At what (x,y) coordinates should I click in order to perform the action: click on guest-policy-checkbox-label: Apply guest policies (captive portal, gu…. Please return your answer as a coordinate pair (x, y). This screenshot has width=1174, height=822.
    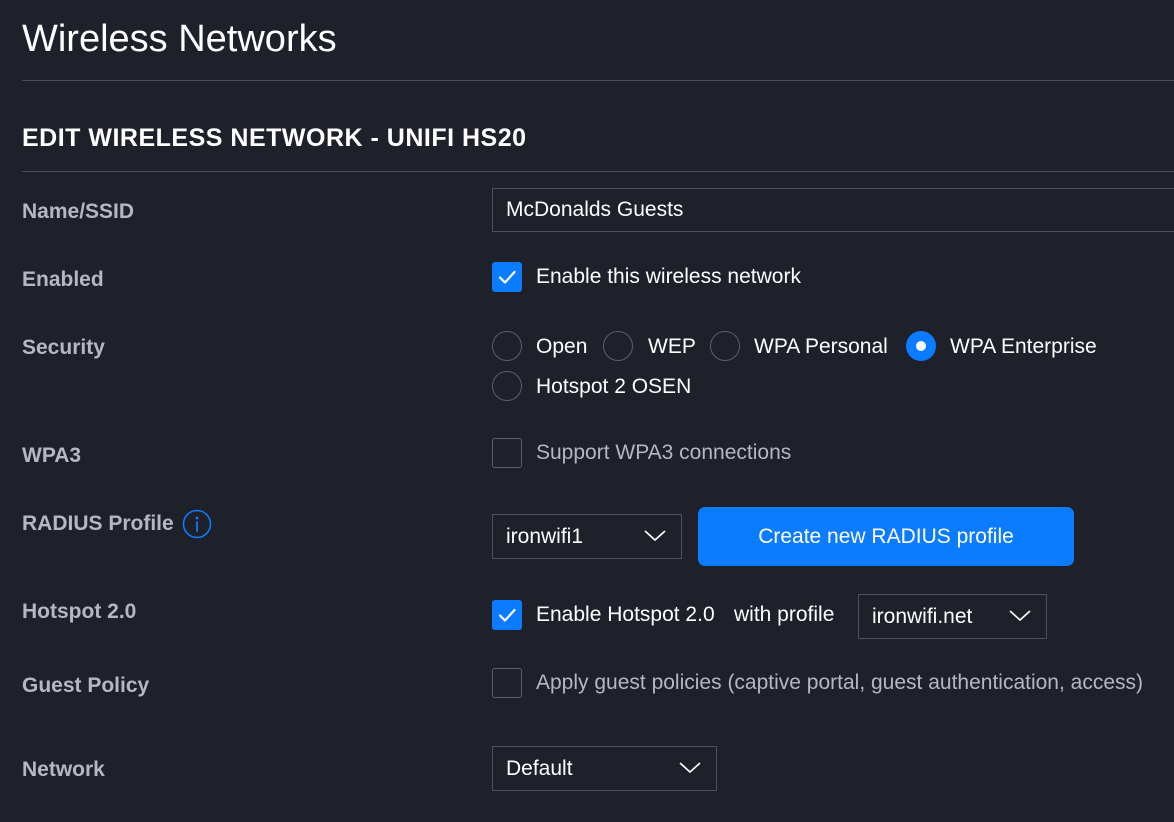
    Looking at the image, I should click on (839, 683).